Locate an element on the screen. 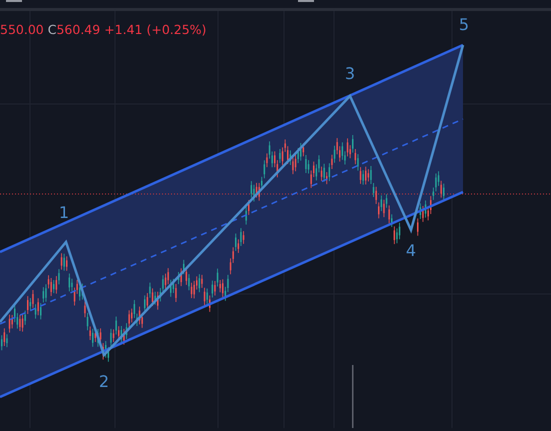 The height and width of the screenshot is (431, 551). close-value: 560.49 is located at coordinates (78, 29).